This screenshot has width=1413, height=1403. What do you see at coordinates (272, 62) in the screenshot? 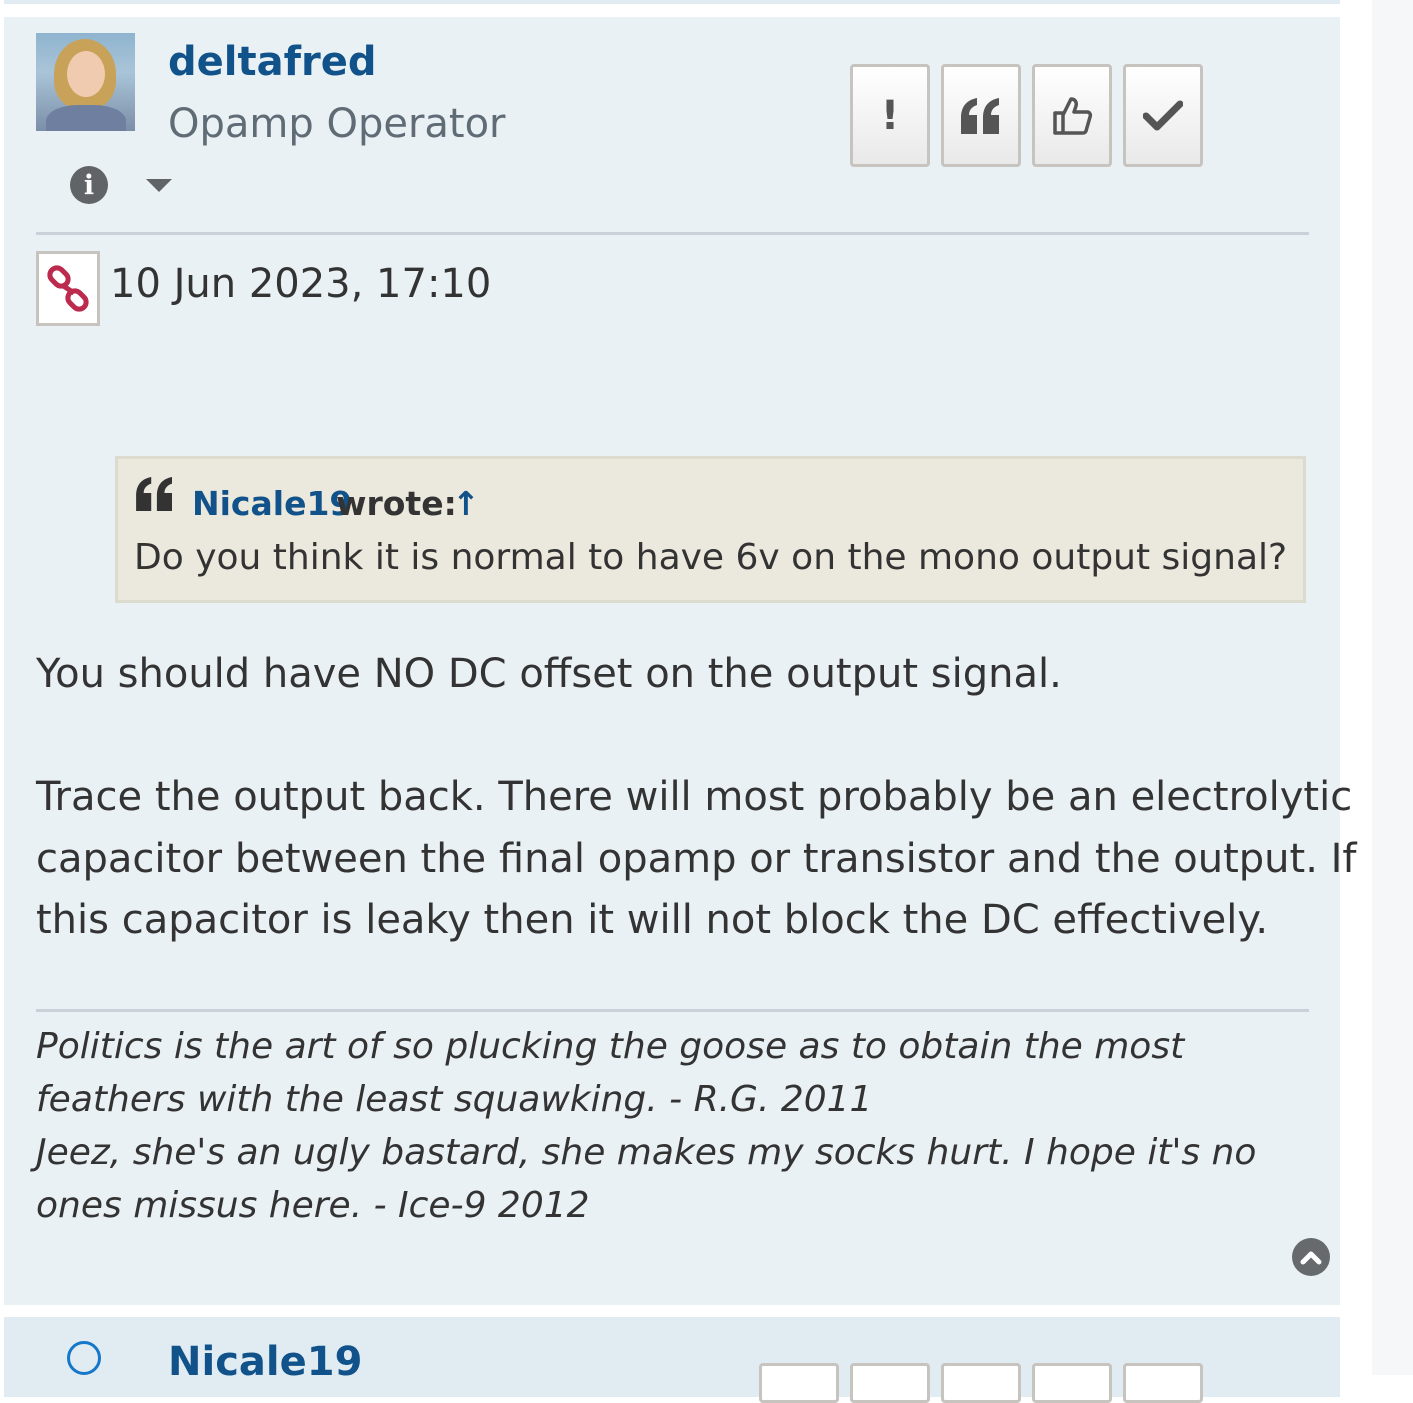
I see `post-author-link: deltafred` at bounding box center [272, 62].